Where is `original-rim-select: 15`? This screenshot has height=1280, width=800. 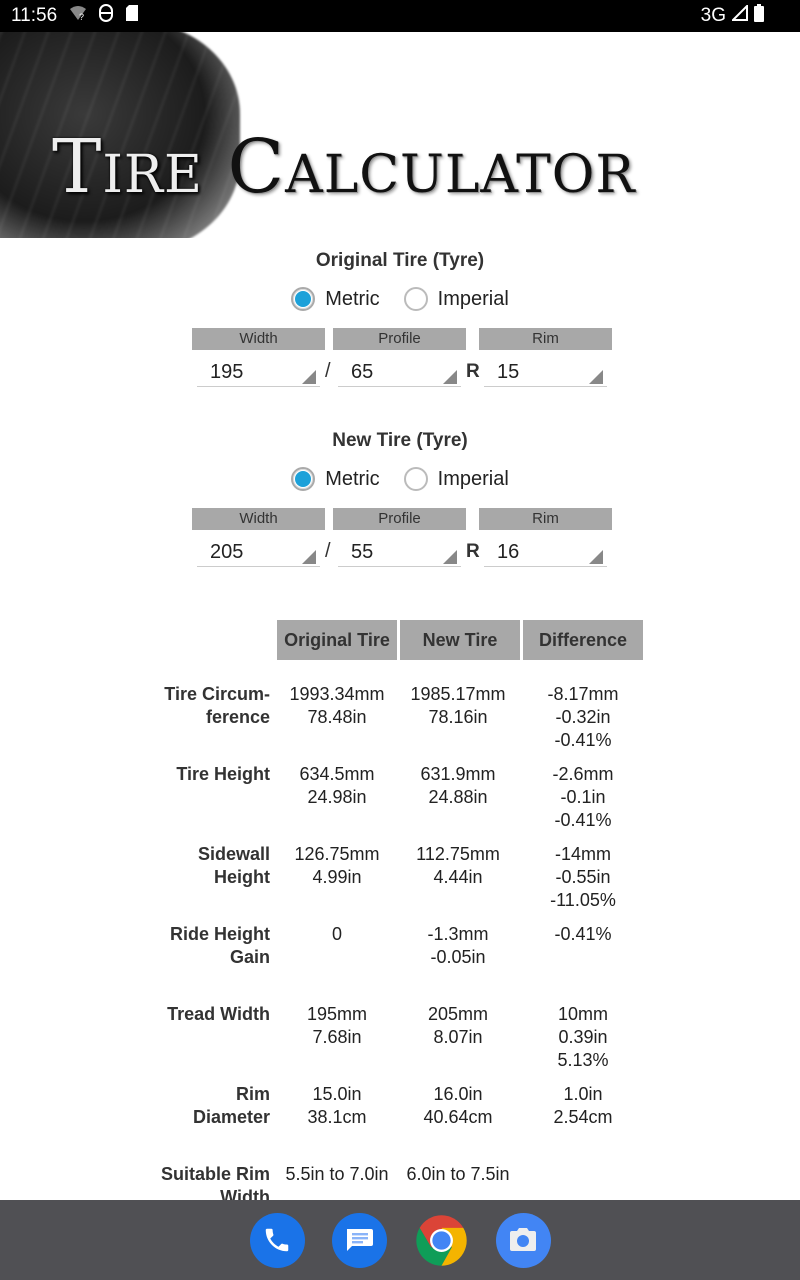 original-rim-select: 15 is located at coordinates (545, 372).